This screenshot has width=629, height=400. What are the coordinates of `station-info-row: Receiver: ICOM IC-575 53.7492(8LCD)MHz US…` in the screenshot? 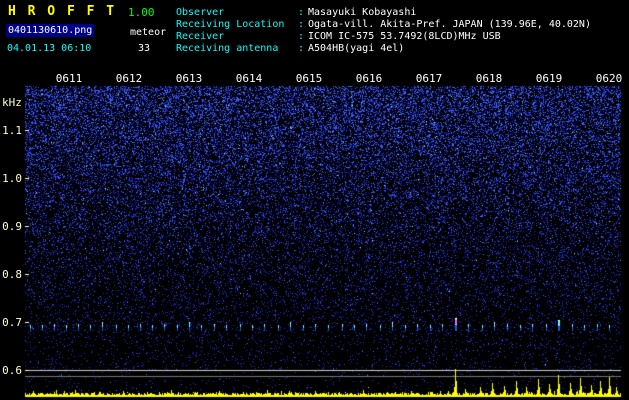 It's located at (383, 37).